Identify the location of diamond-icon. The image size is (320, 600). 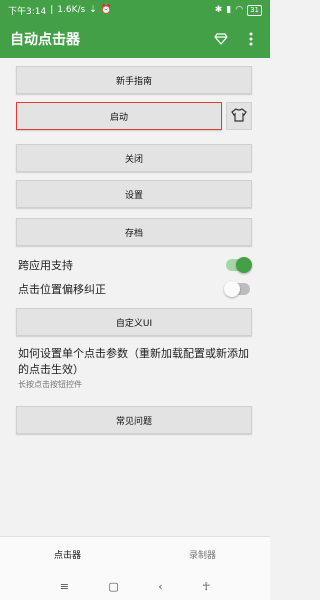
(221, 39).